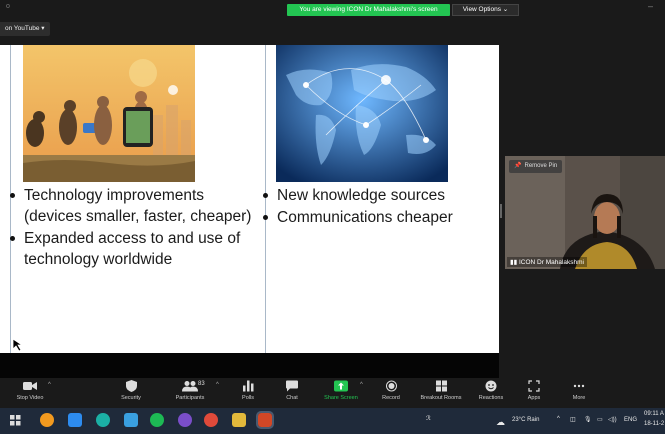 Image resolution: width=665 pixels, height=434 pixels. Describe the element at coordinates (541, 166) in the screenshot. I see `remove-pin-label: Remove Pin` at that location.